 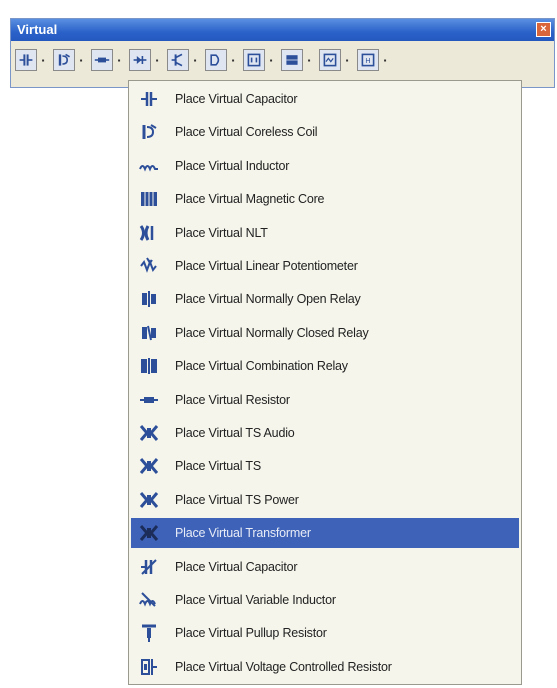 I want to click on source-icon: H, so click(x=368, y=60).